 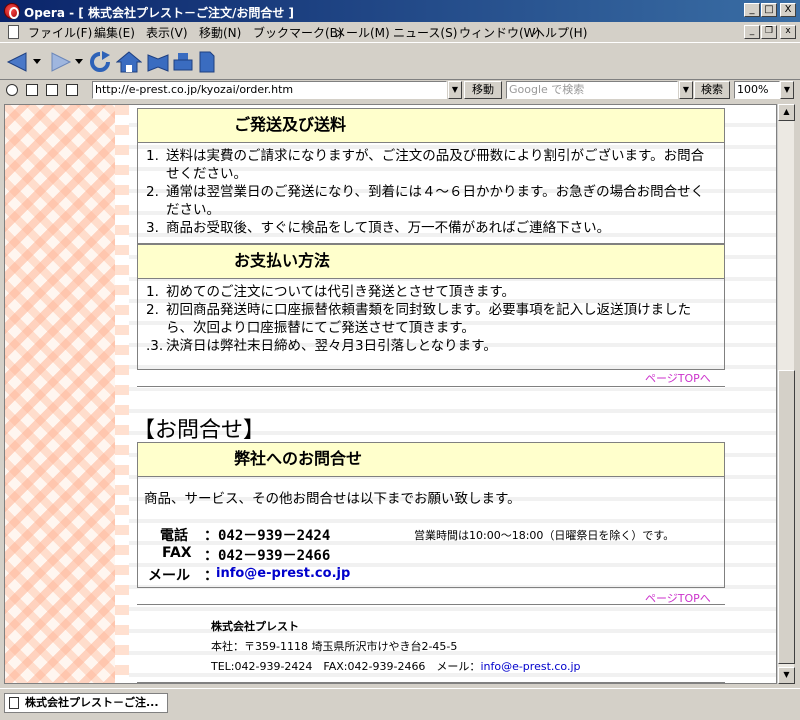 What do you see at coordinates (686, 90) in the screenshot?
I see `search-engine-dropdown-icon: ▼` at bounding box center [686, 90].